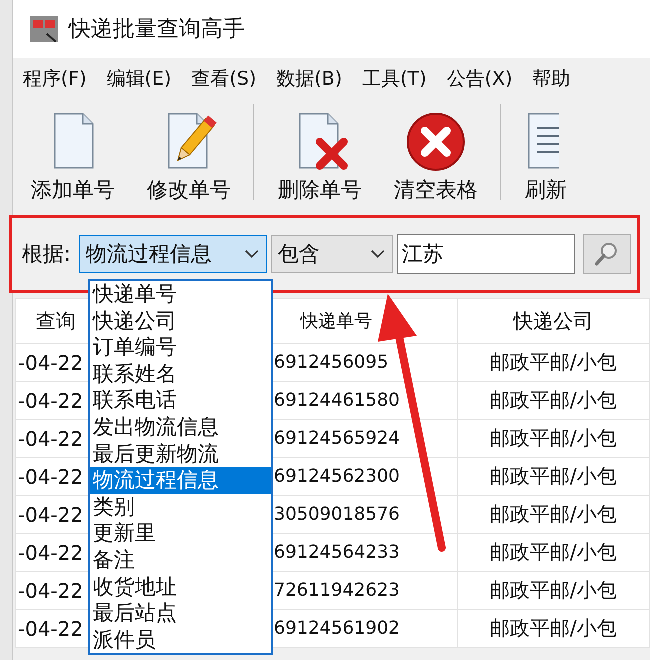 This screenshot has height=660, width=650. I want to click on menu-item: 工具(T), so click(394, 79).